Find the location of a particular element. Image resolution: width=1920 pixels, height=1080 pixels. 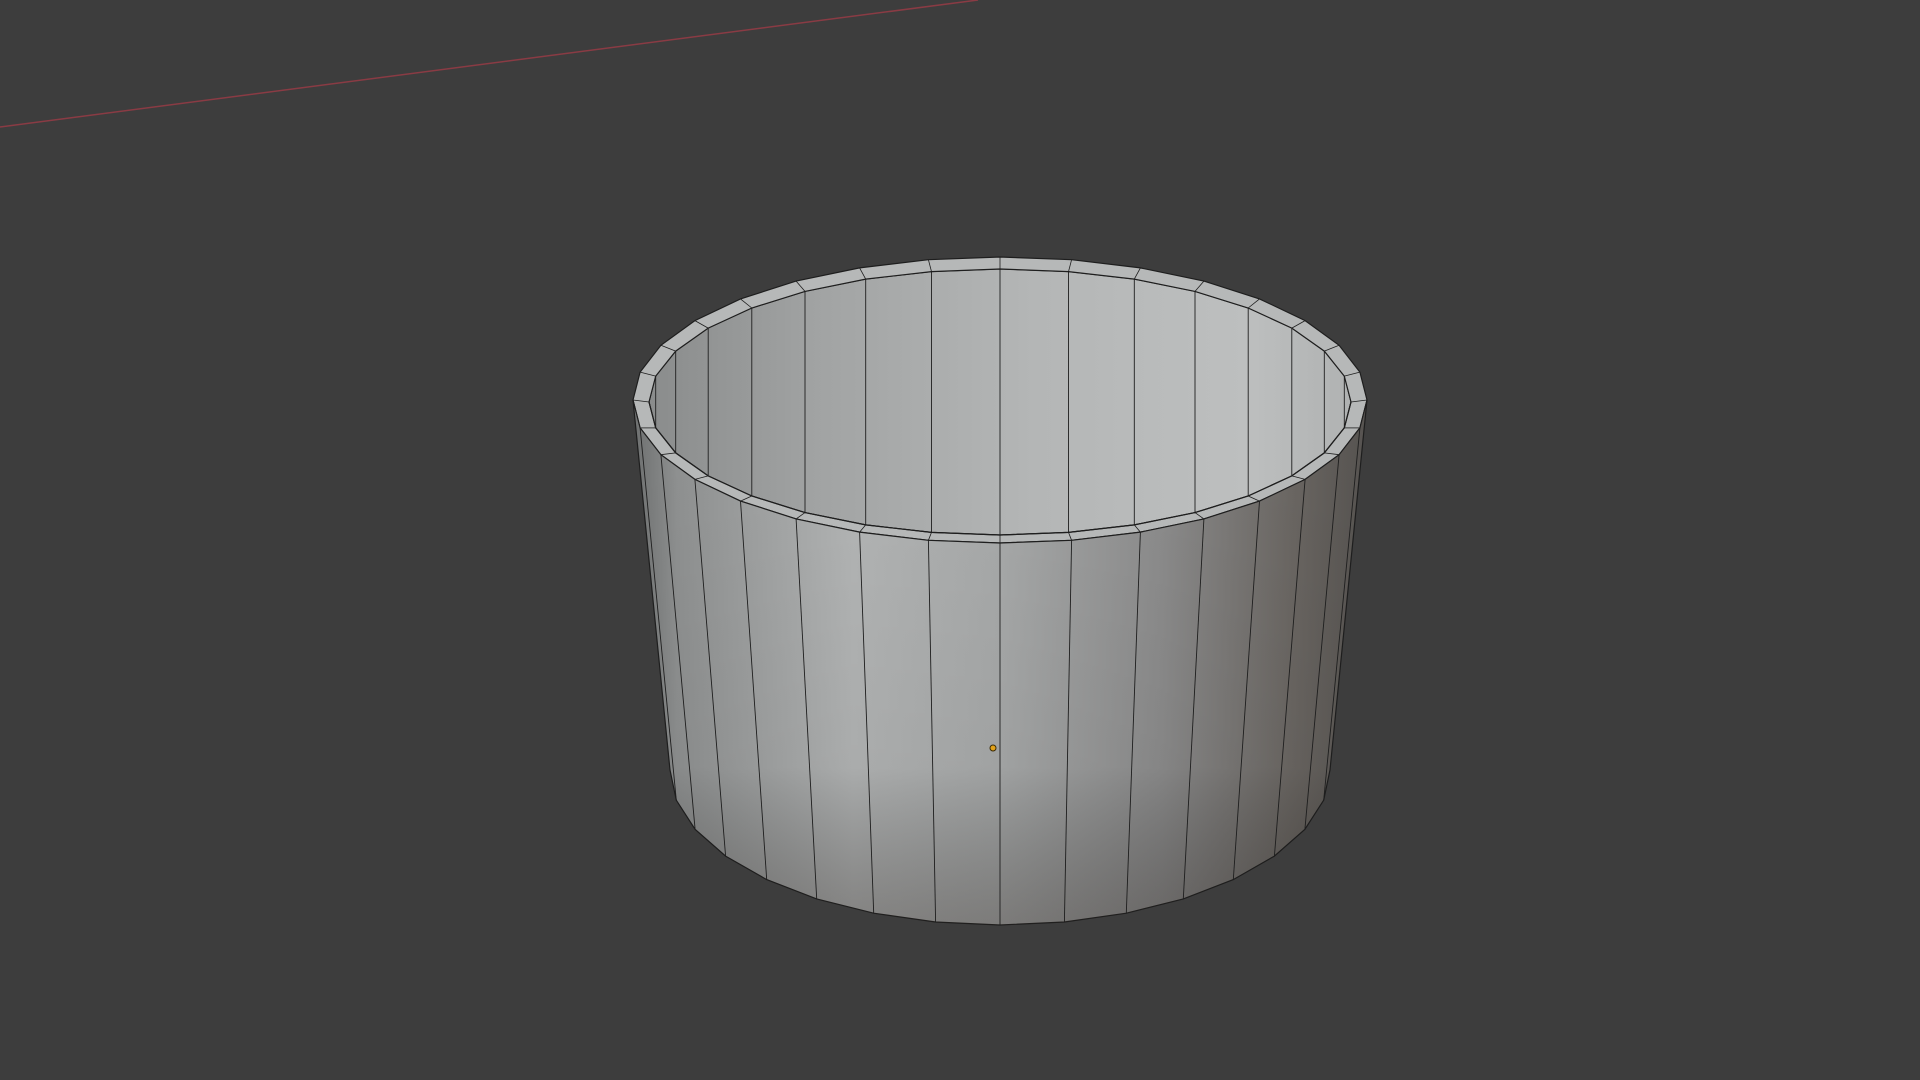

x-axis-line is located at coordinates (489, 64).